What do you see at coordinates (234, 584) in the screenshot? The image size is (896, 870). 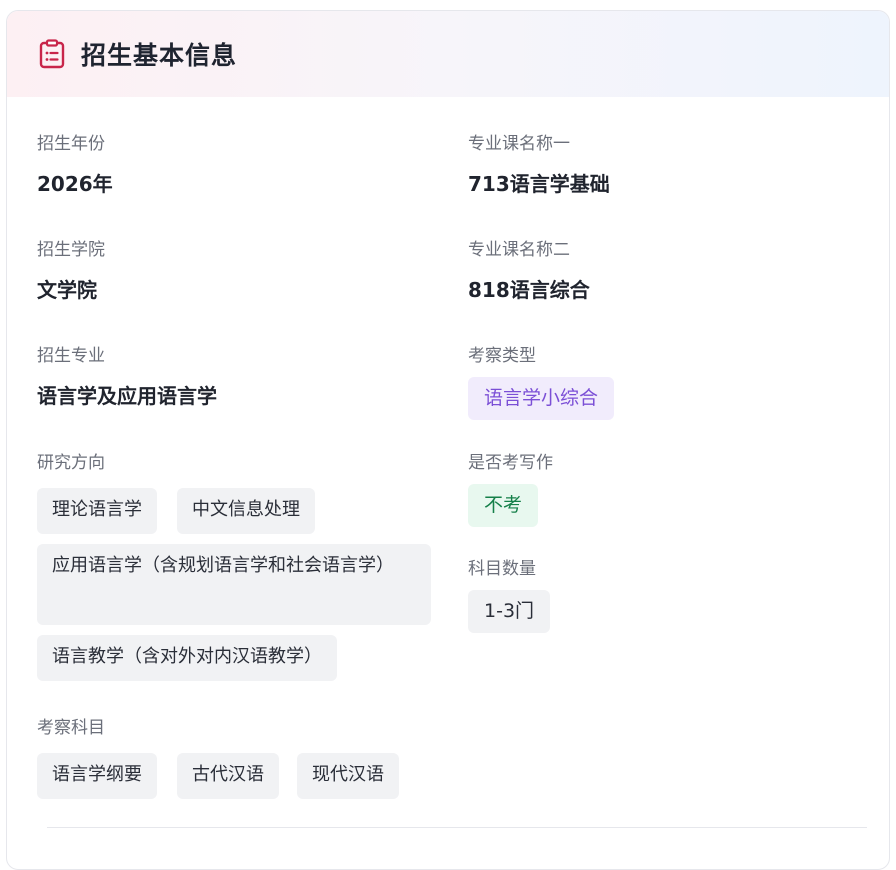 I see `direction-tag: 应用语言学（含规划语言学和社会语言学）` at bounding box center [234, 584].